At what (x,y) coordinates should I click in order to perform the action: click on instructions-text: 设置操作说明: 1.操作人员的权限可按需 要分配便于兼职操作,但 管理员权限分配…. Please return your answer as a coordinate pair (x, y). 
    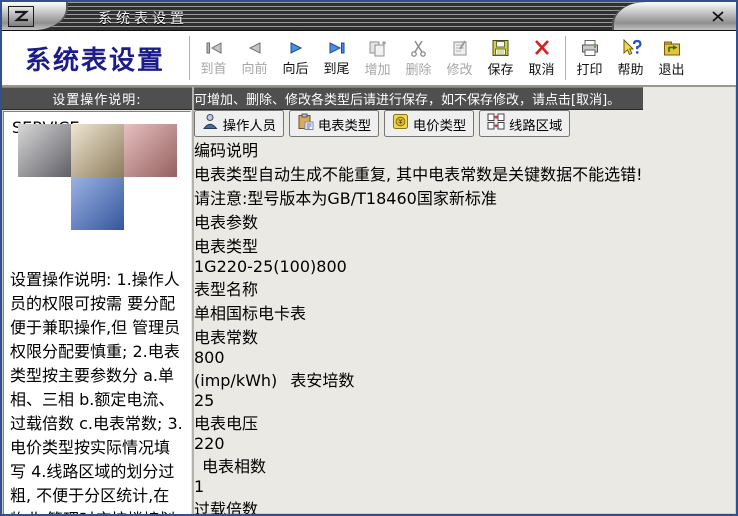
    Looking at the image, I should click on (96, 392).